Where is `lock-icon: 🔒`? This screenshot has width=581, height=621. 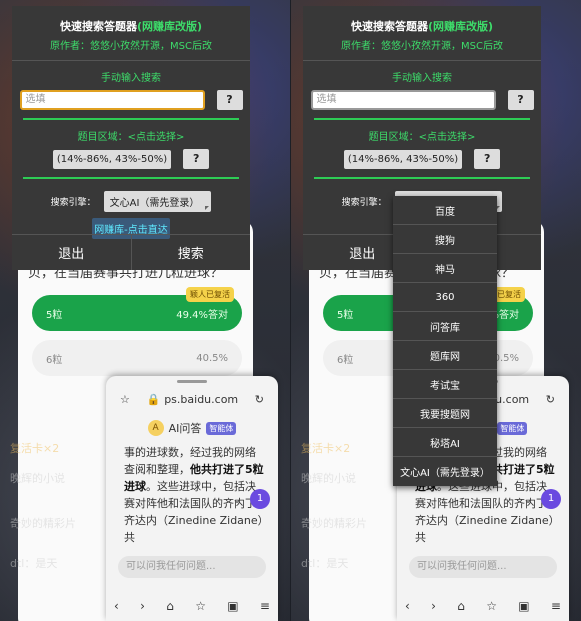
lock-icon: 🔒 is located at coordinates (153, 399).